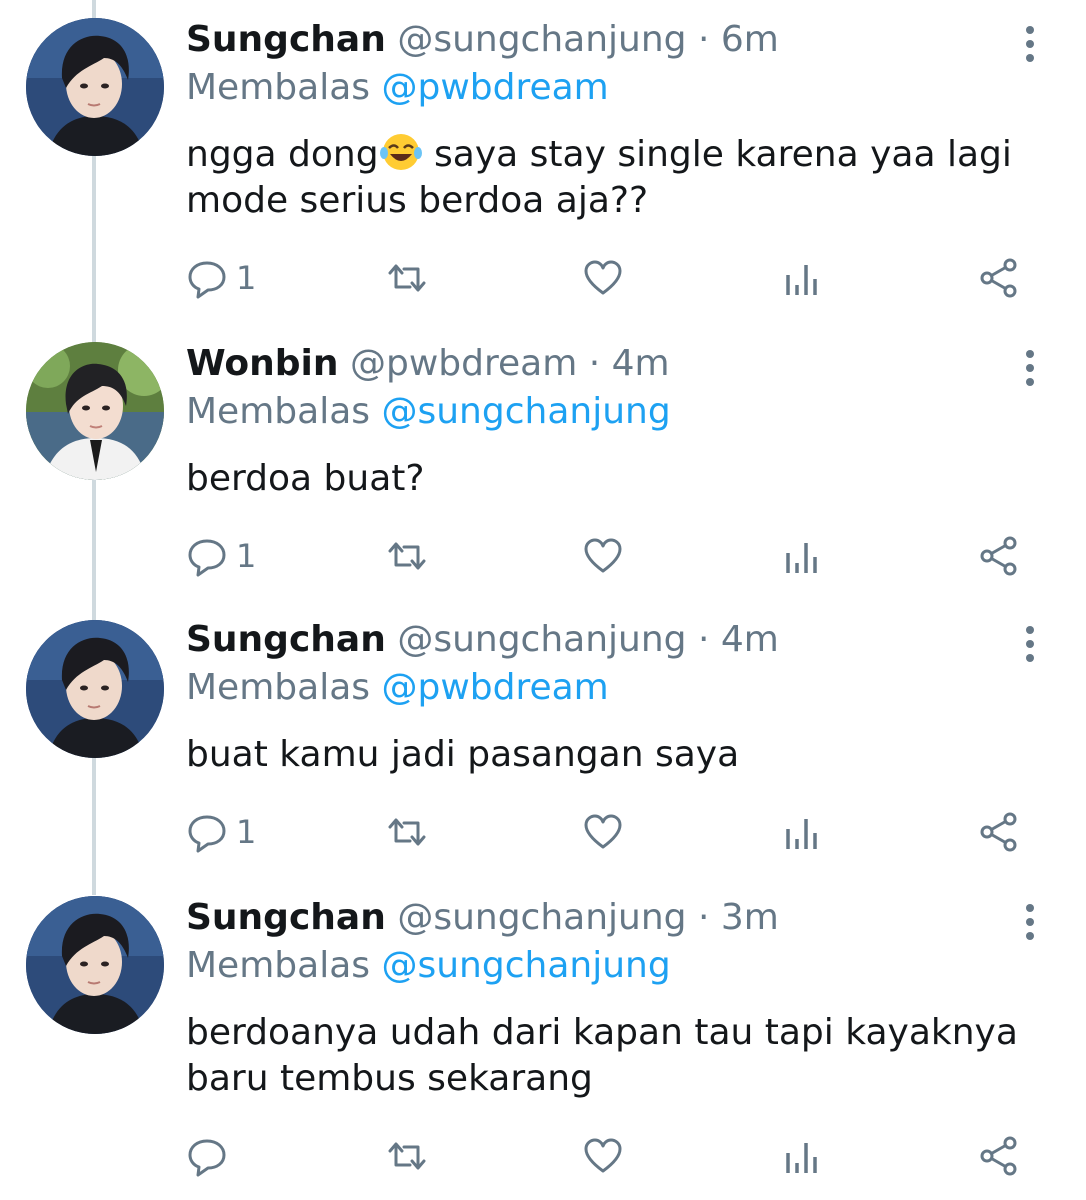 This screenshot has height=1200, width=1086. Describe the element at coordinates (282, 154) in the screenshot. I see `tweet-text-part: ngga dong` at that location.